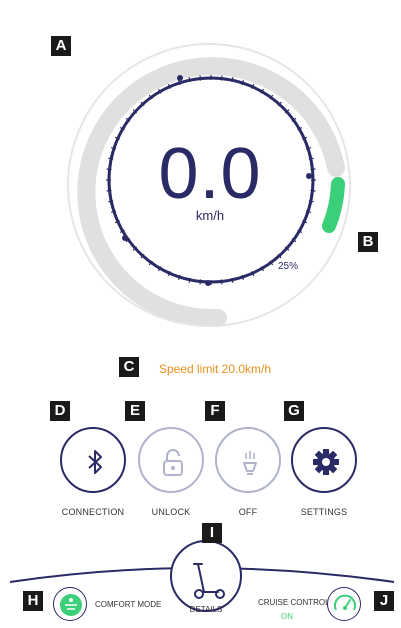 The image size is (401, 628). I want to click on marker-d: D, so click(60, 411).